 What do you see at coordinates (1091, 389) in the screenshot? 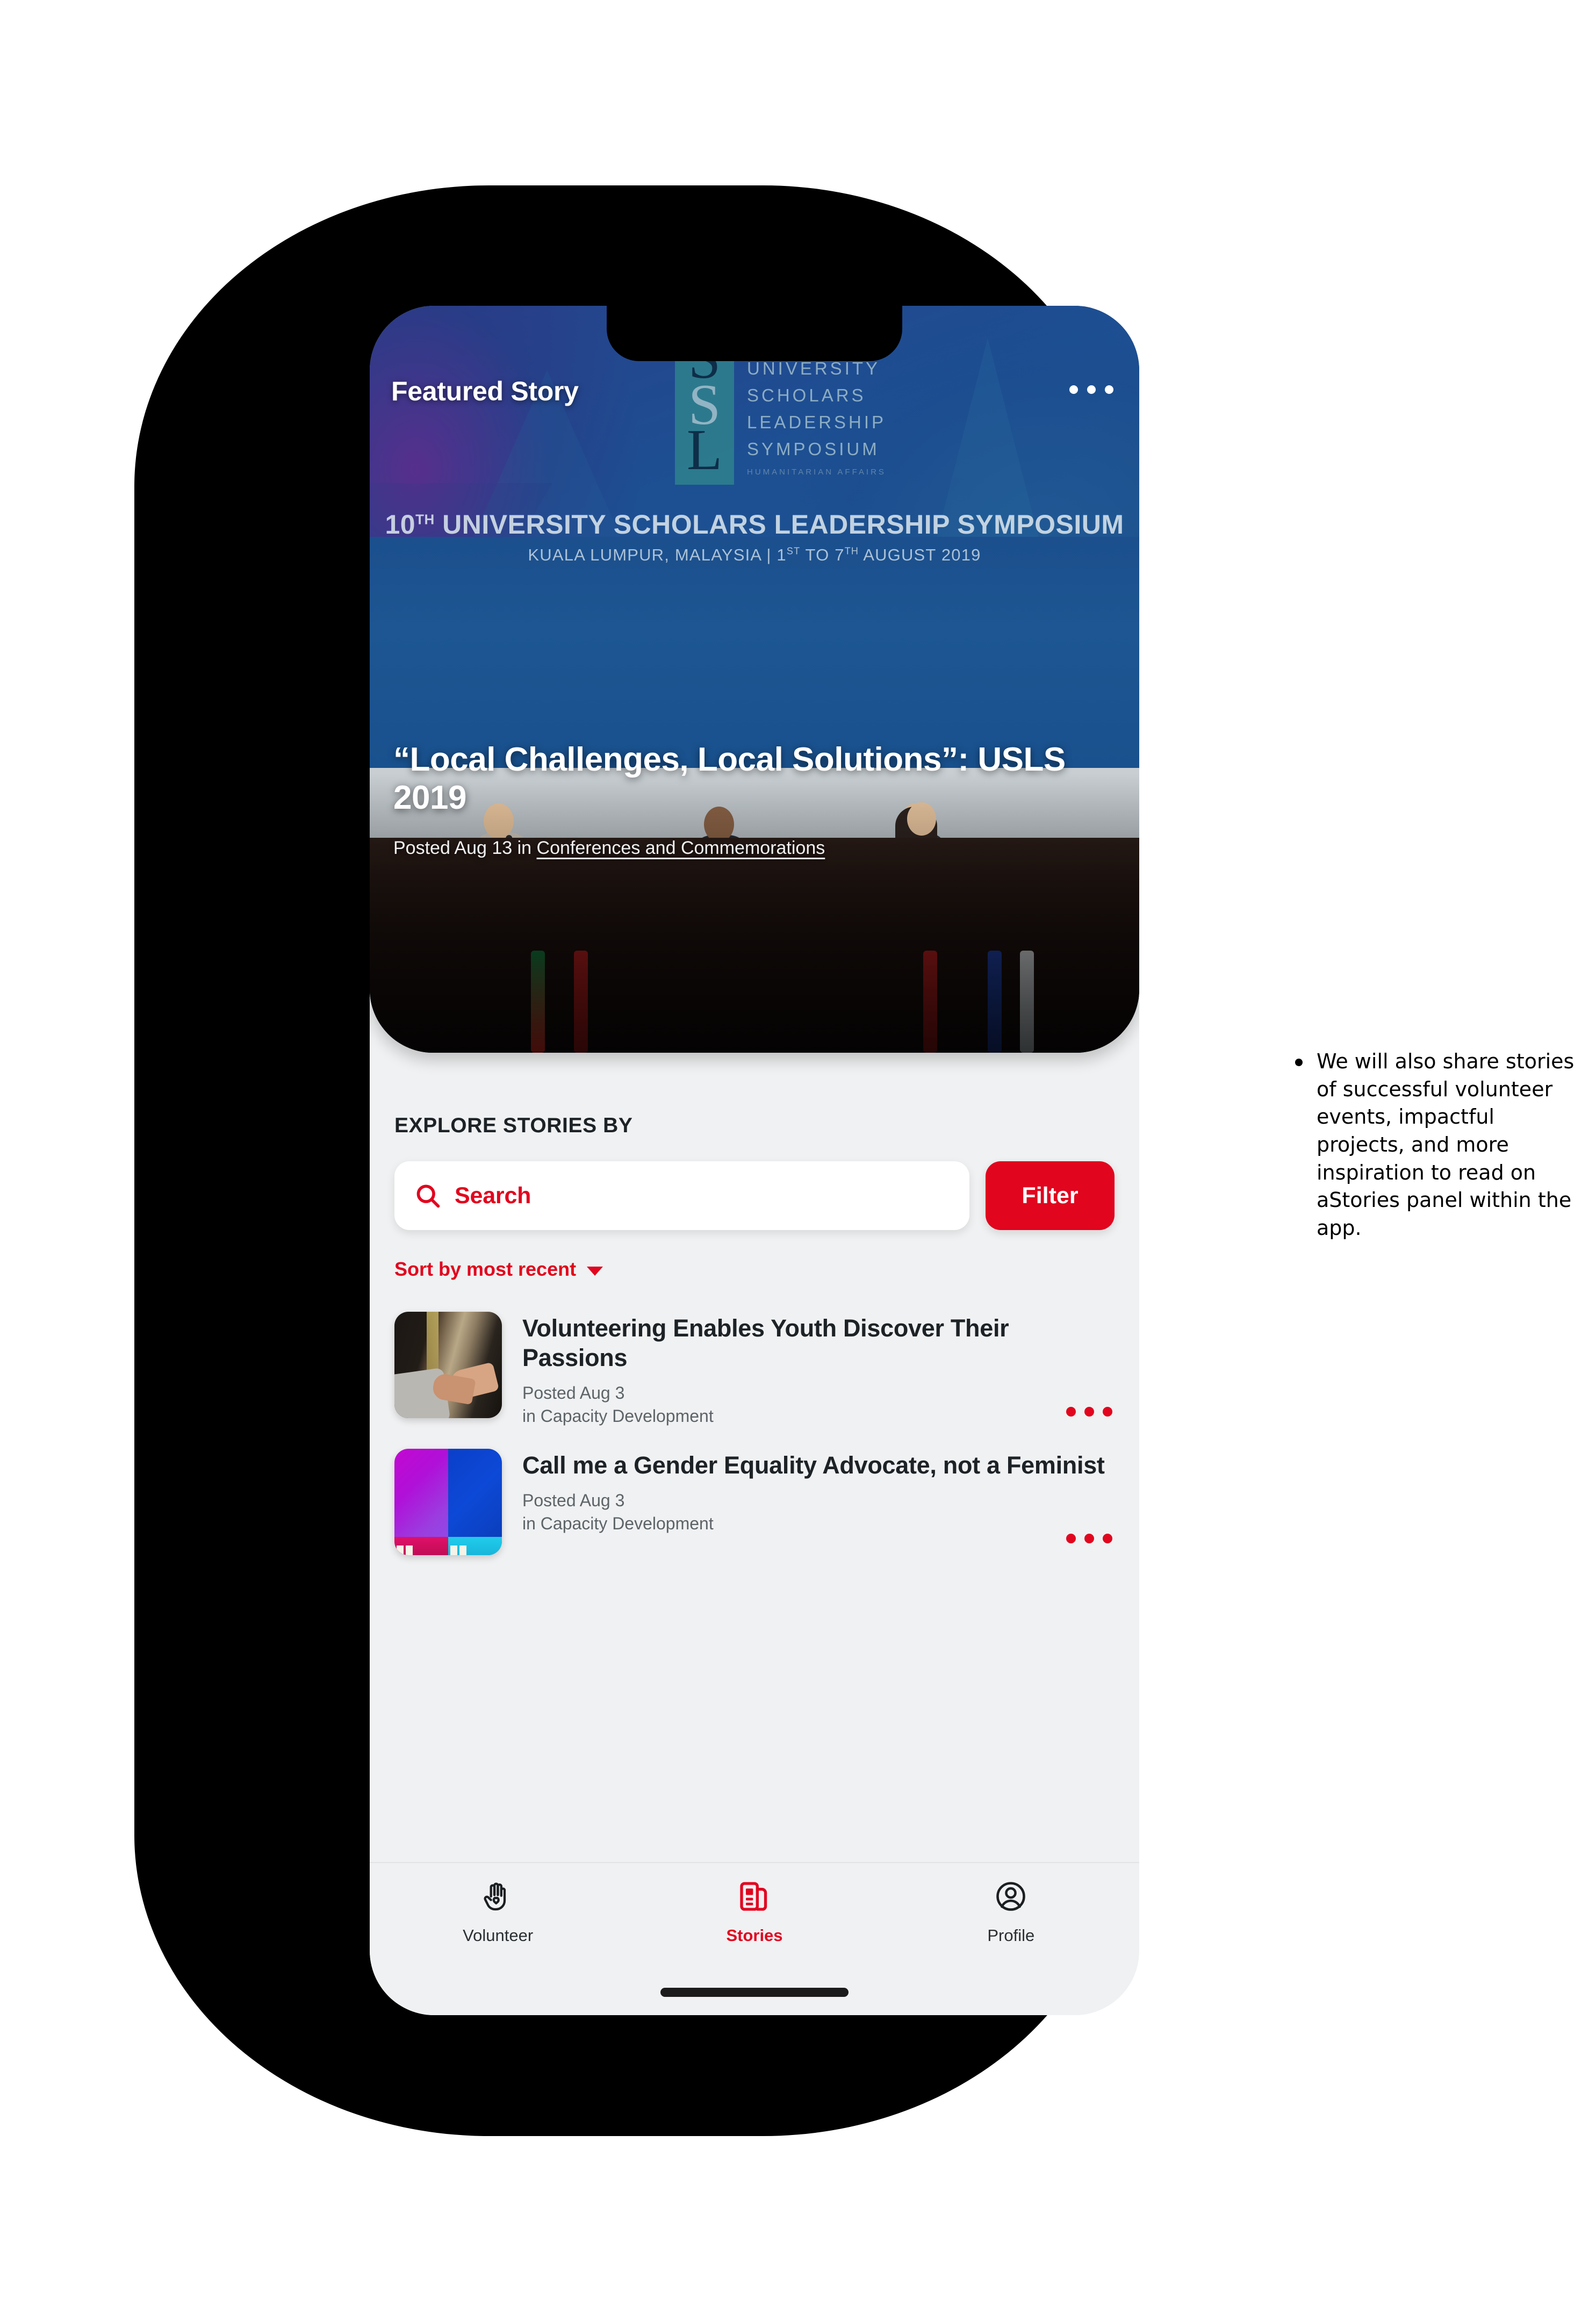
I see `featured-story-more-icon` at bounding box center [1091, 389].